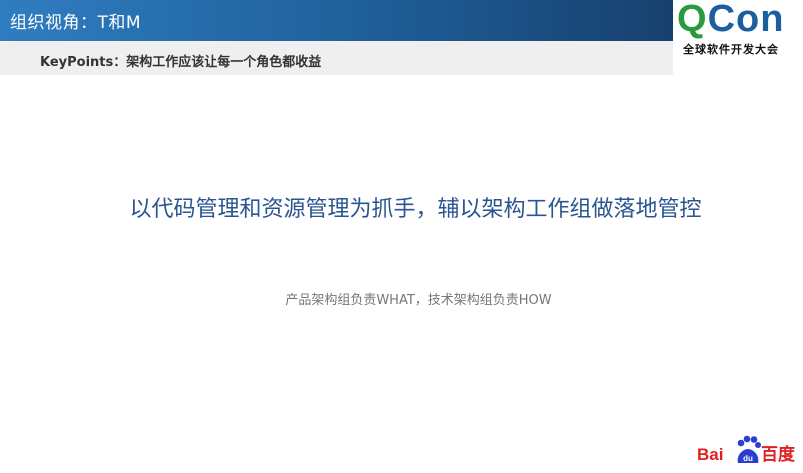 The image size is (803, 473). What do you see at coordinates (181, 62) in the screenshot?
I see `keypoints-text: KeyPoints：架构工作应该让每一个角色都收益` at bounding box center [181, 62].